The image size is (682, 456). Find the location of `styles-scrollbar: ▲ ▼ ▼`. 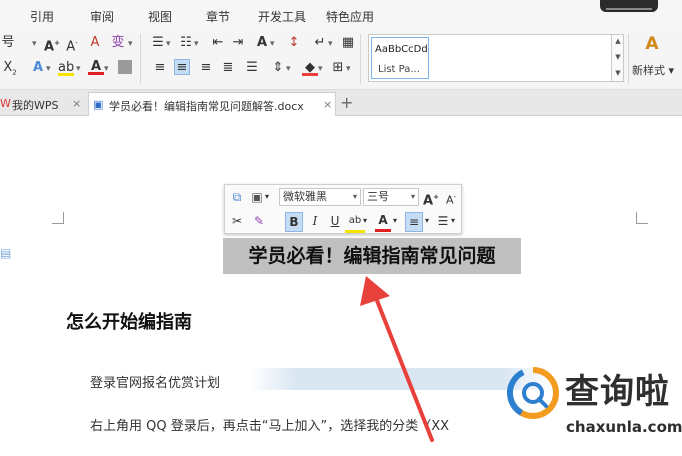

styles-scrollbar: ▲ ▼ ▼ is located at coordinates (618, 58).